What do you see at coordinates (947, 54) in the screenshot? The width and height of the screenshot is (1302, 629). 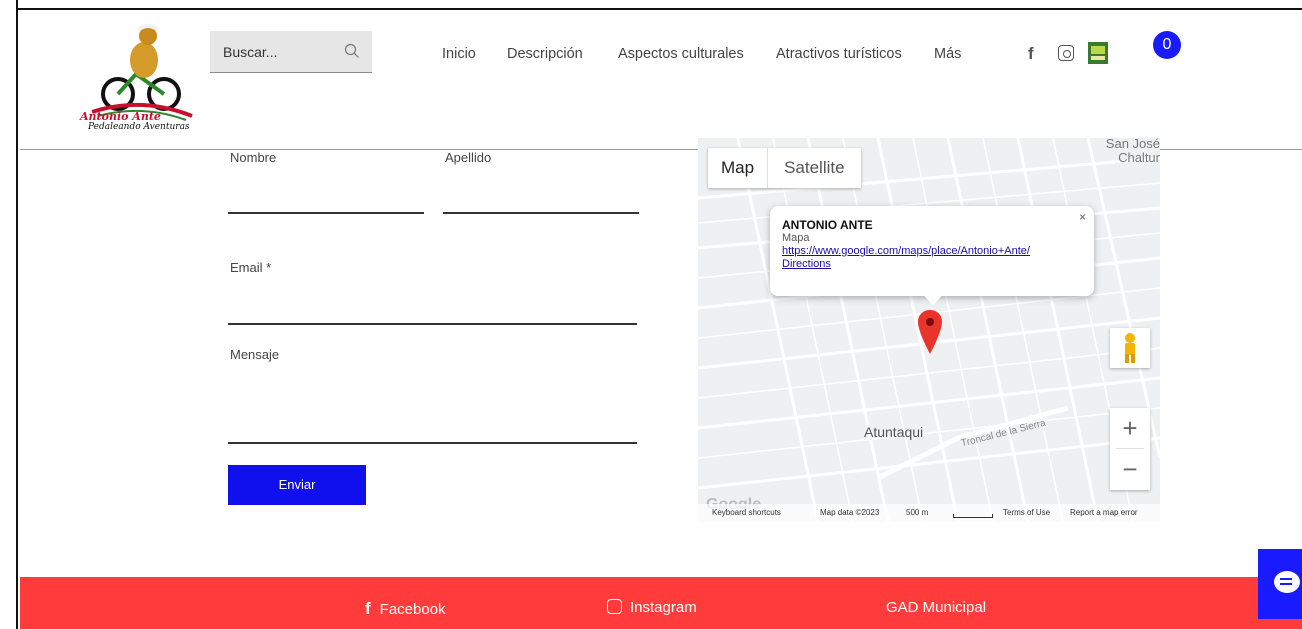 I see `nav-mas: Más` at bounding box center [947, 54].